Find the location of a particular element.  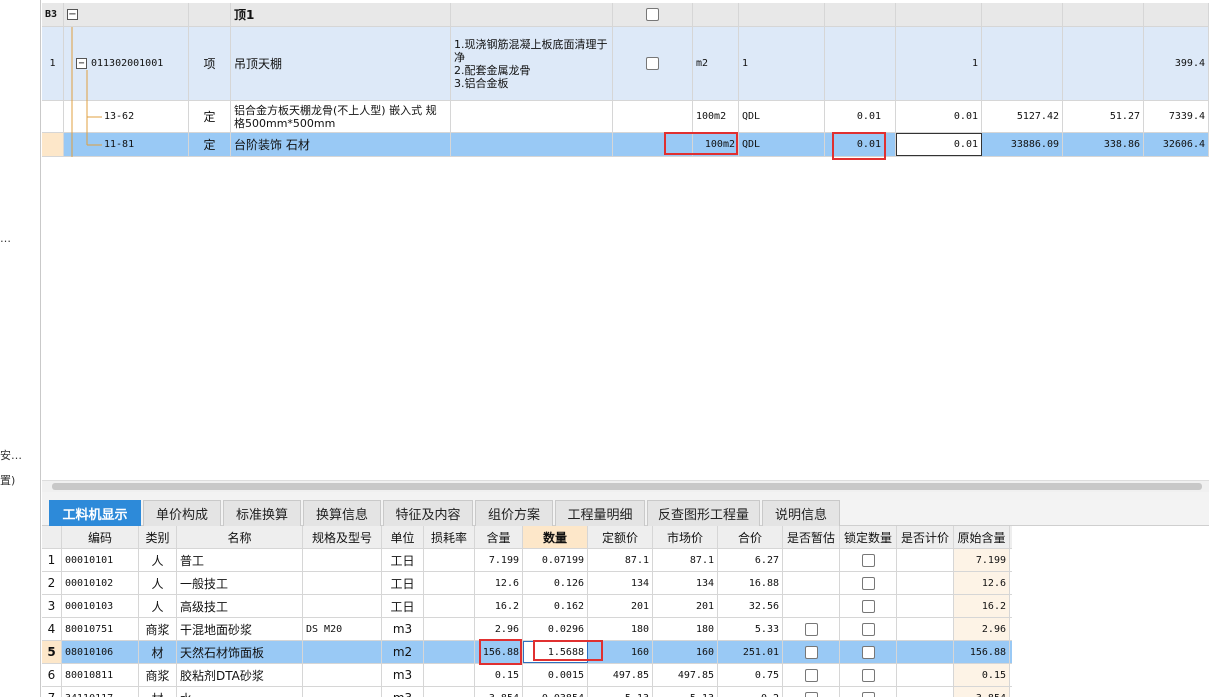

column-header: 合价 is located at coordinates (750, 537).